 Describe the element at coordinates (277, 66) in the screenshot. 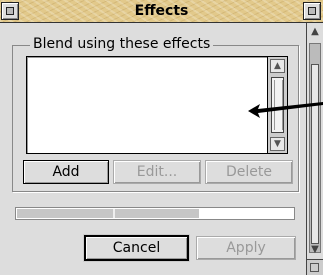

I see `list-scroll-up-icon: ▲` at that location.